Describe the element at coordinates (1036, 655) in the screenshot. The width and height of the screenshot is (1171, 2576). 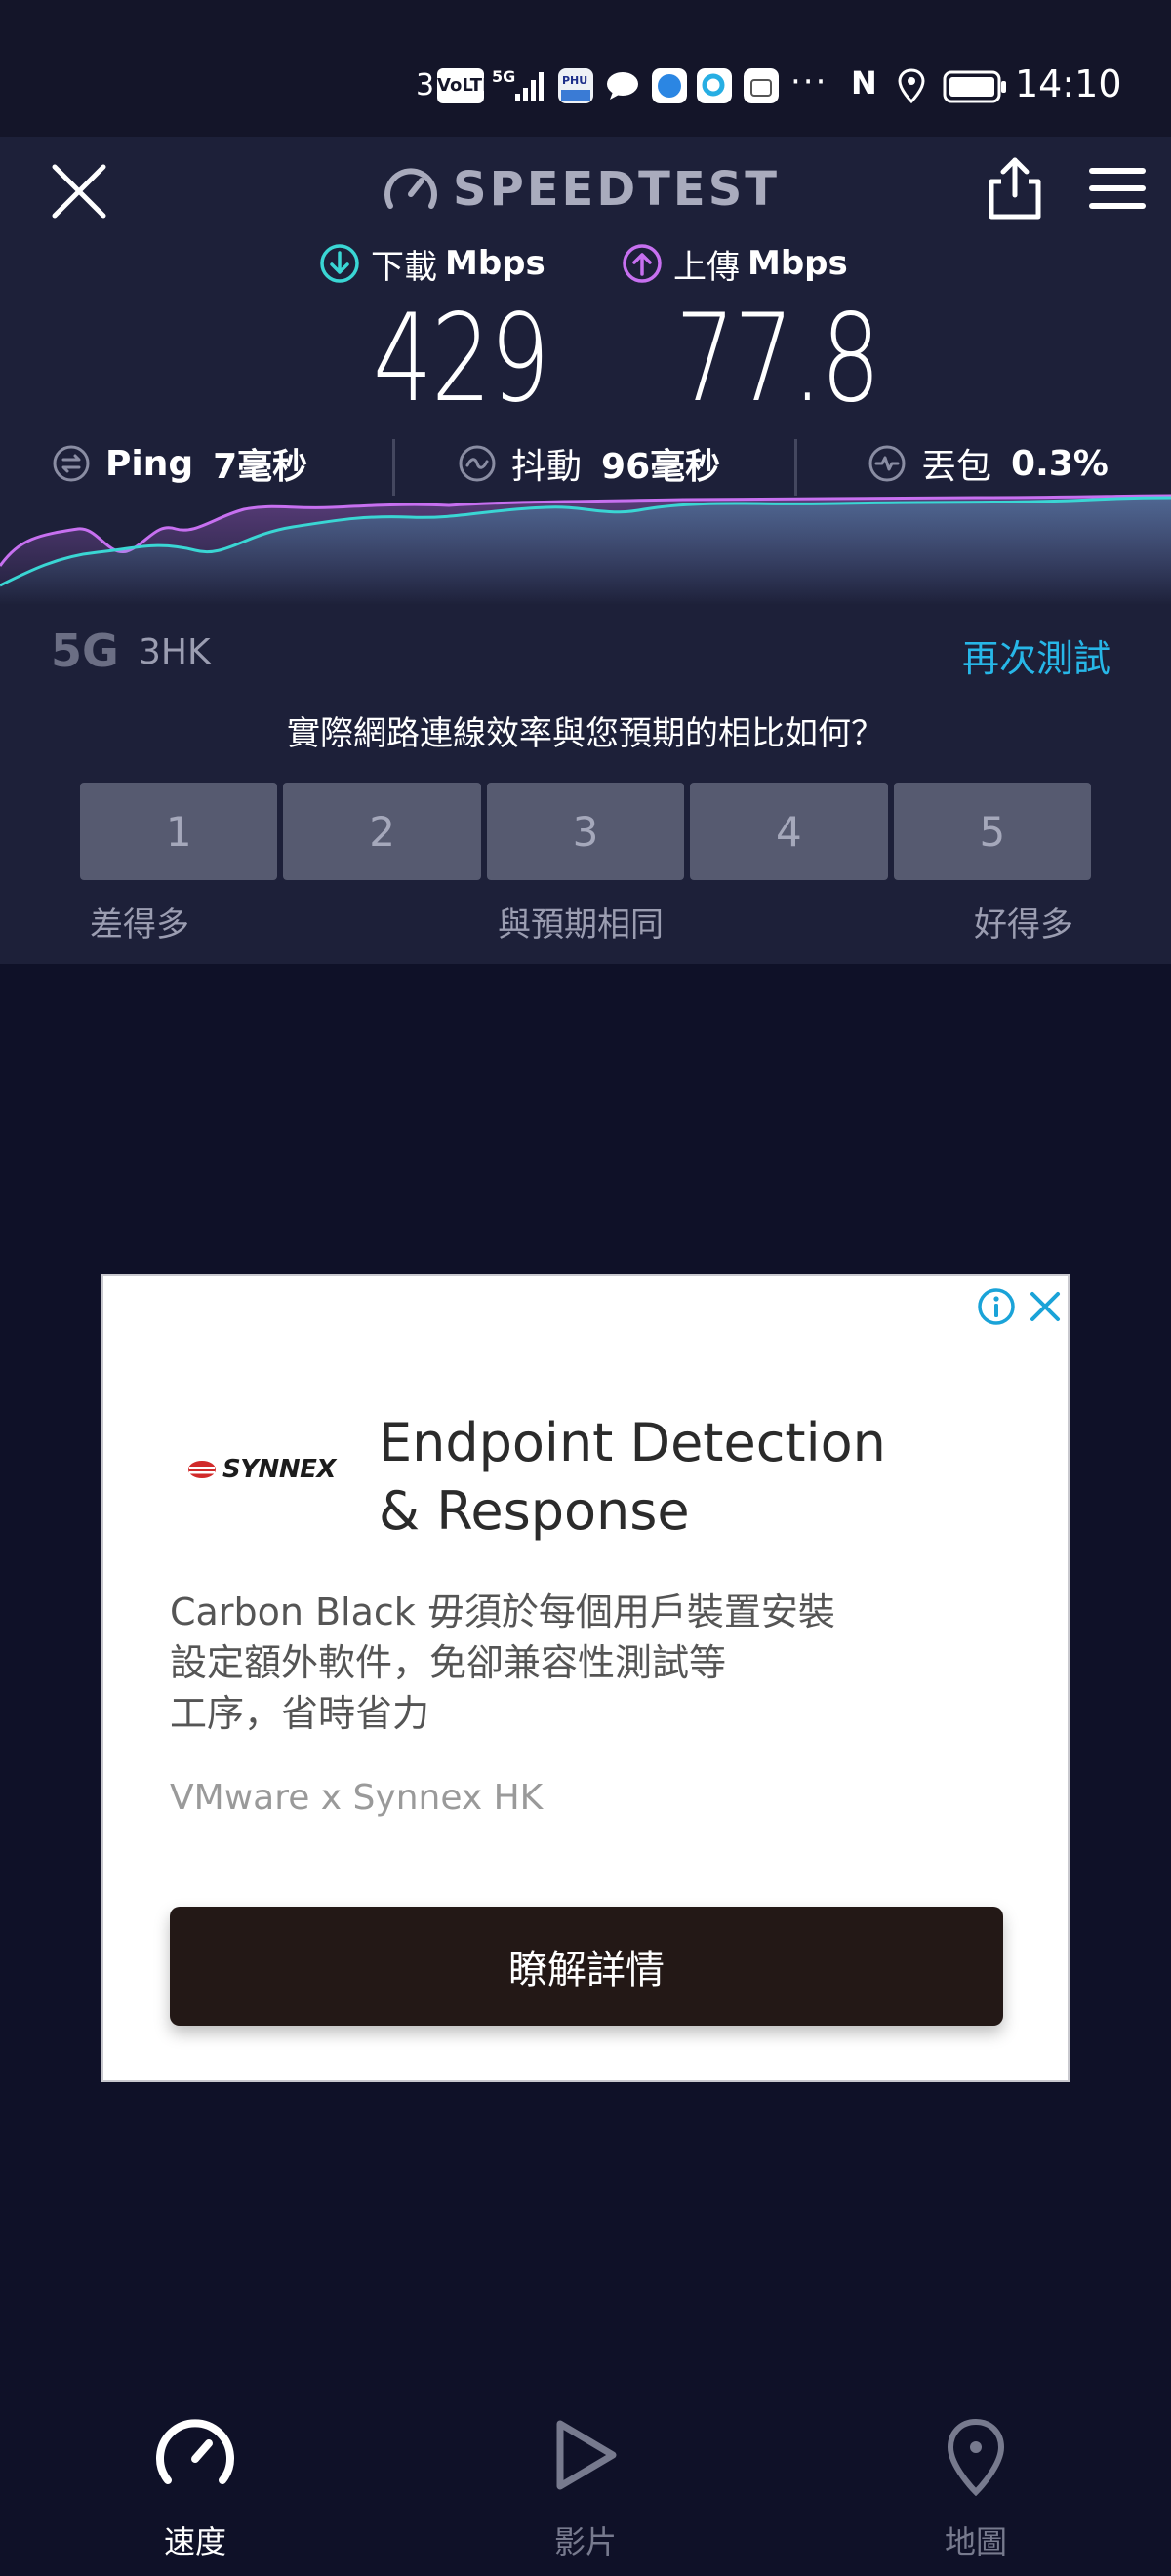
I see `retest-button: 再次測試` at that location.